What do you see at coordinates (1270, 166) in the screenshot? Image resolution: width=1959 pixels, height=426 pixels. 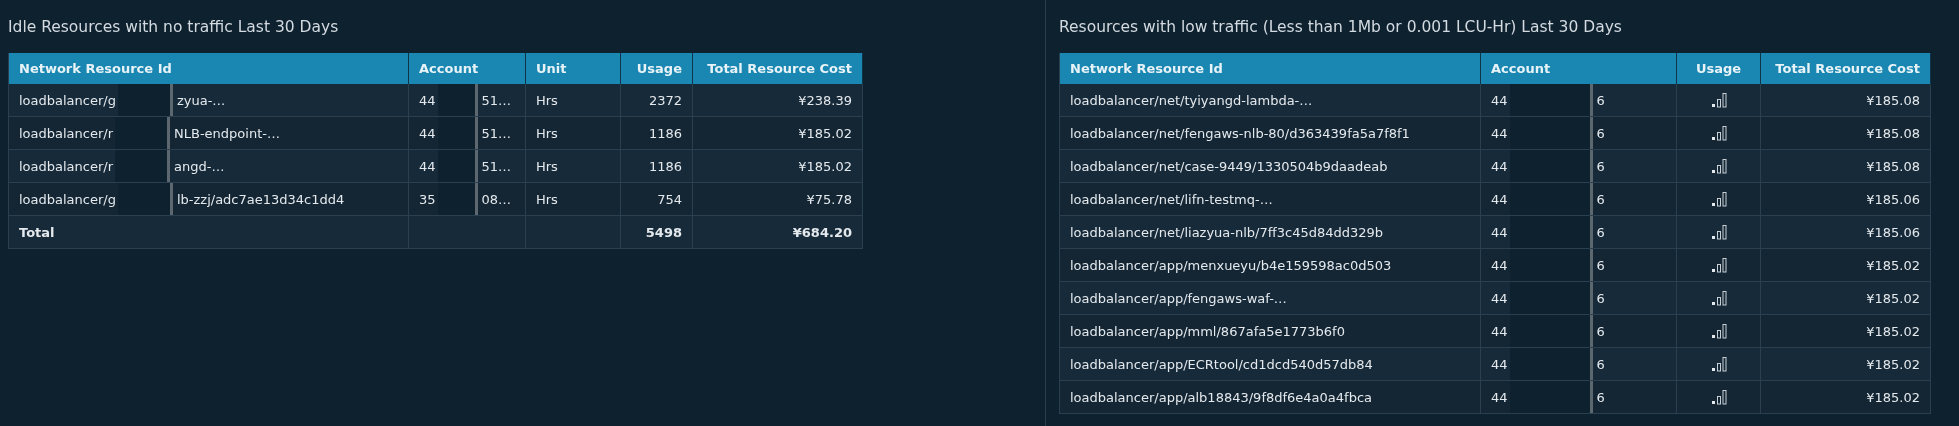 I see `resource-id-cell: loadbalancer/net/case-9449/1330504b9daadeab` at bounding box center [1270, 166].